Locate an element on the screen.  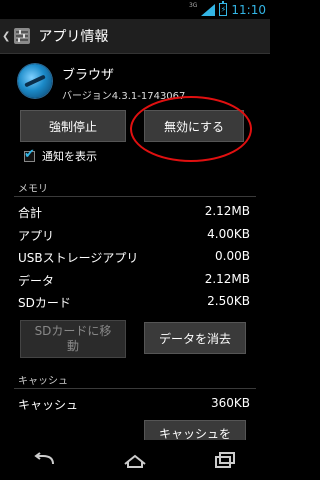
checkmark-icon: ✔ is located at coordinates (29, 154).